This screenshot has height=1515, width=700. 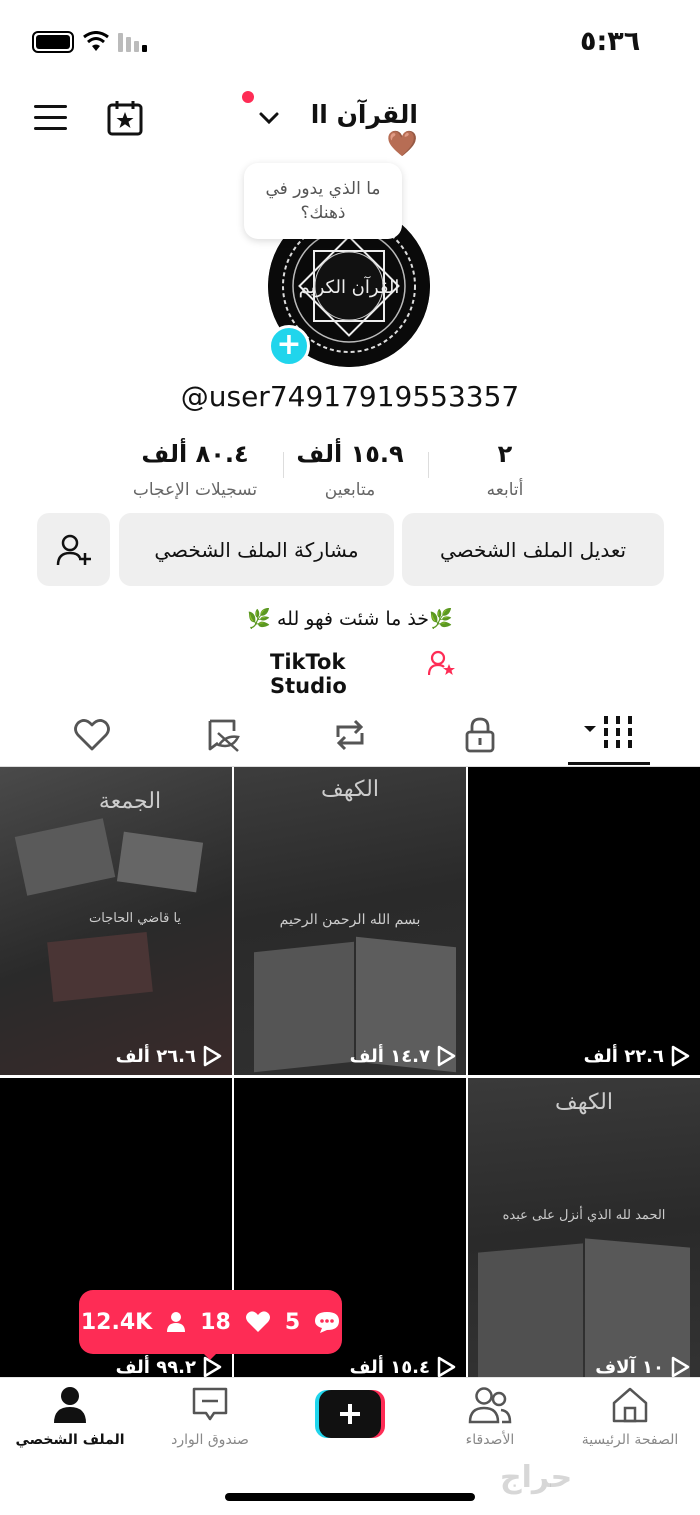 What do you see at coordinates (350, 129) in the screenshot?
I see `account-title: القرآن ll 🤎` at bounding box center [350, 129].